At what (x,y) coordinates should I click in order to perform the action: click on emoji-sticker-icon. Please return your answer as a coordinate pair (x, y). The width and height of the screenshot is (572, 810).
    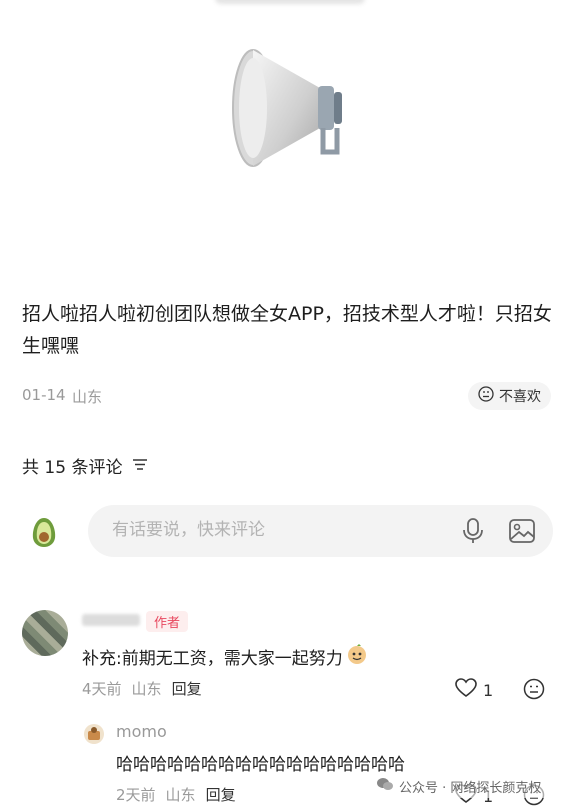
    Looking at the image, I should click on (357, 656).